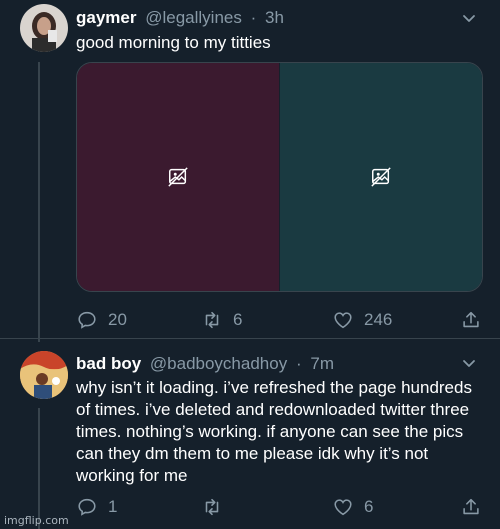  I want to click on like-button: 6, so click(352, 507).